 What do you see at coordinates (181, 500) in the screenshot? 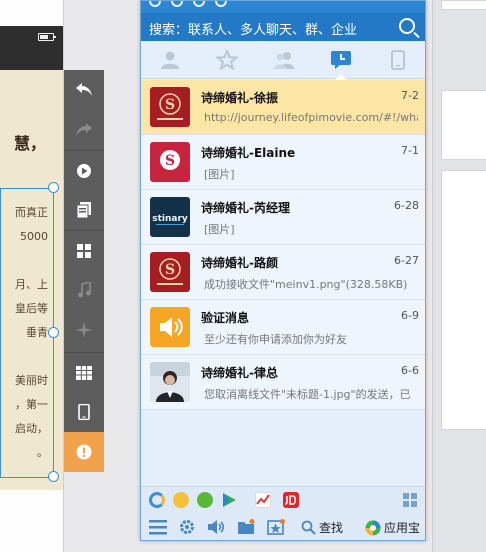
I see `qq-penguin-icon` at bounding box center [181, 500].